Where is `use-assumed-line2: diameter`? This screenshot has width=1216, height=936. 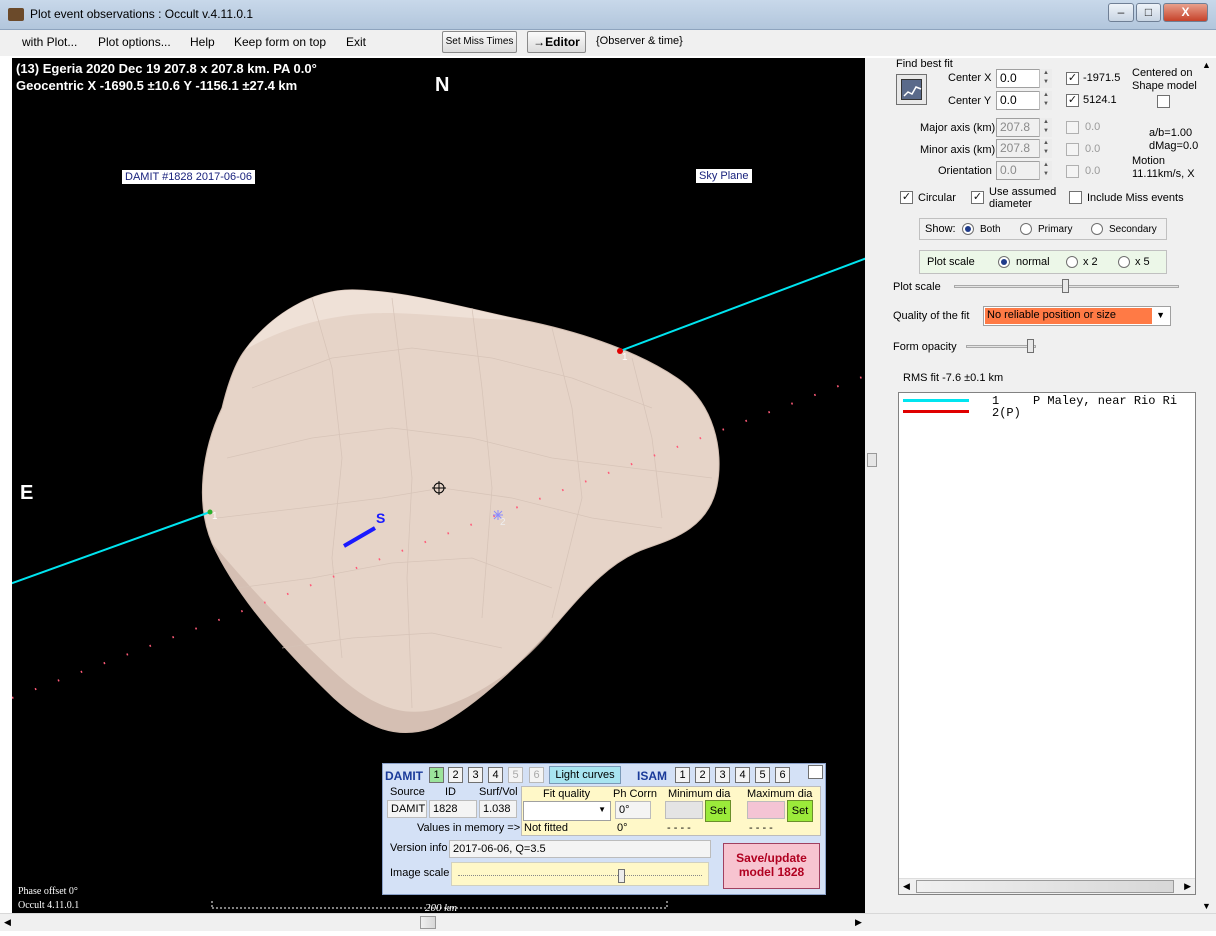 use-assumed-line2: diameter is located at coordinates (1010, 204).